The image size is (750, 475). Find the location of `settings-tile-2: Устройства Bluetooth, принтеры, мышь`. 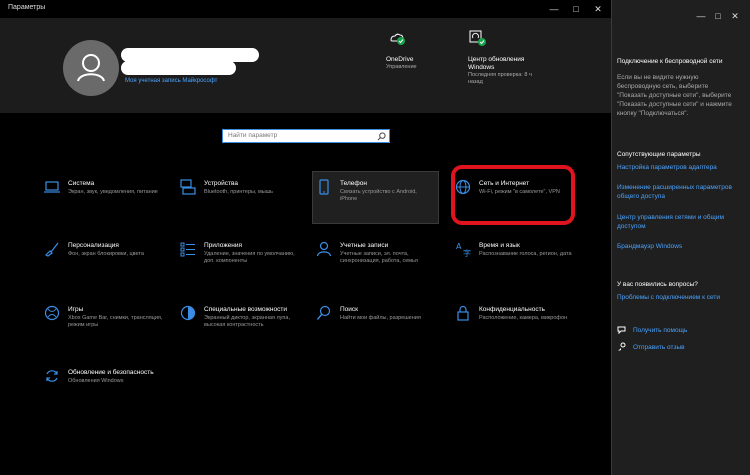

settings-tile-2: Устройства Bluetooth, принтеры, мышь is located at coordinates (238, 197).